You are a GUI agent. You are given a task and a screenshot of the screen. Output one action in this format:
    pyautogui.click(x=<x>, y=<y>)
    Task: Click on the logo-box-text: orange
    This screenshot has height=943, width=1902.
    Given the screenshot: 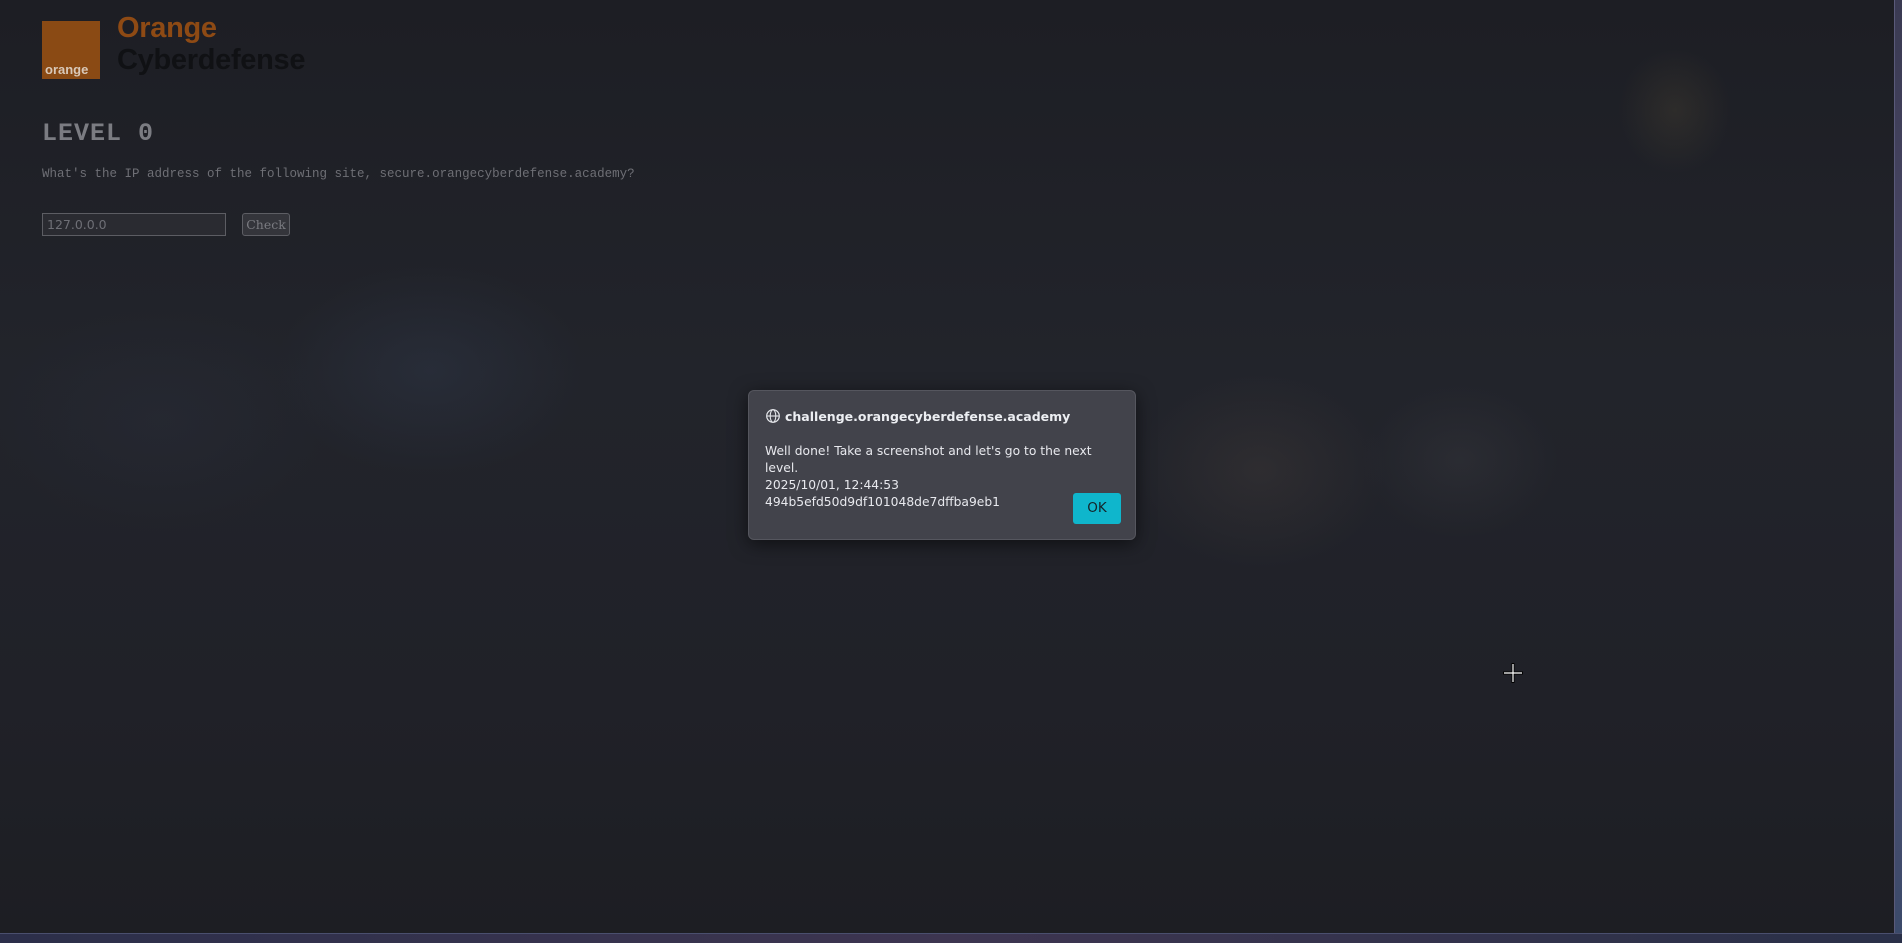 What is the action you would take?
    pyautogui.click(x=67, y=69)
    